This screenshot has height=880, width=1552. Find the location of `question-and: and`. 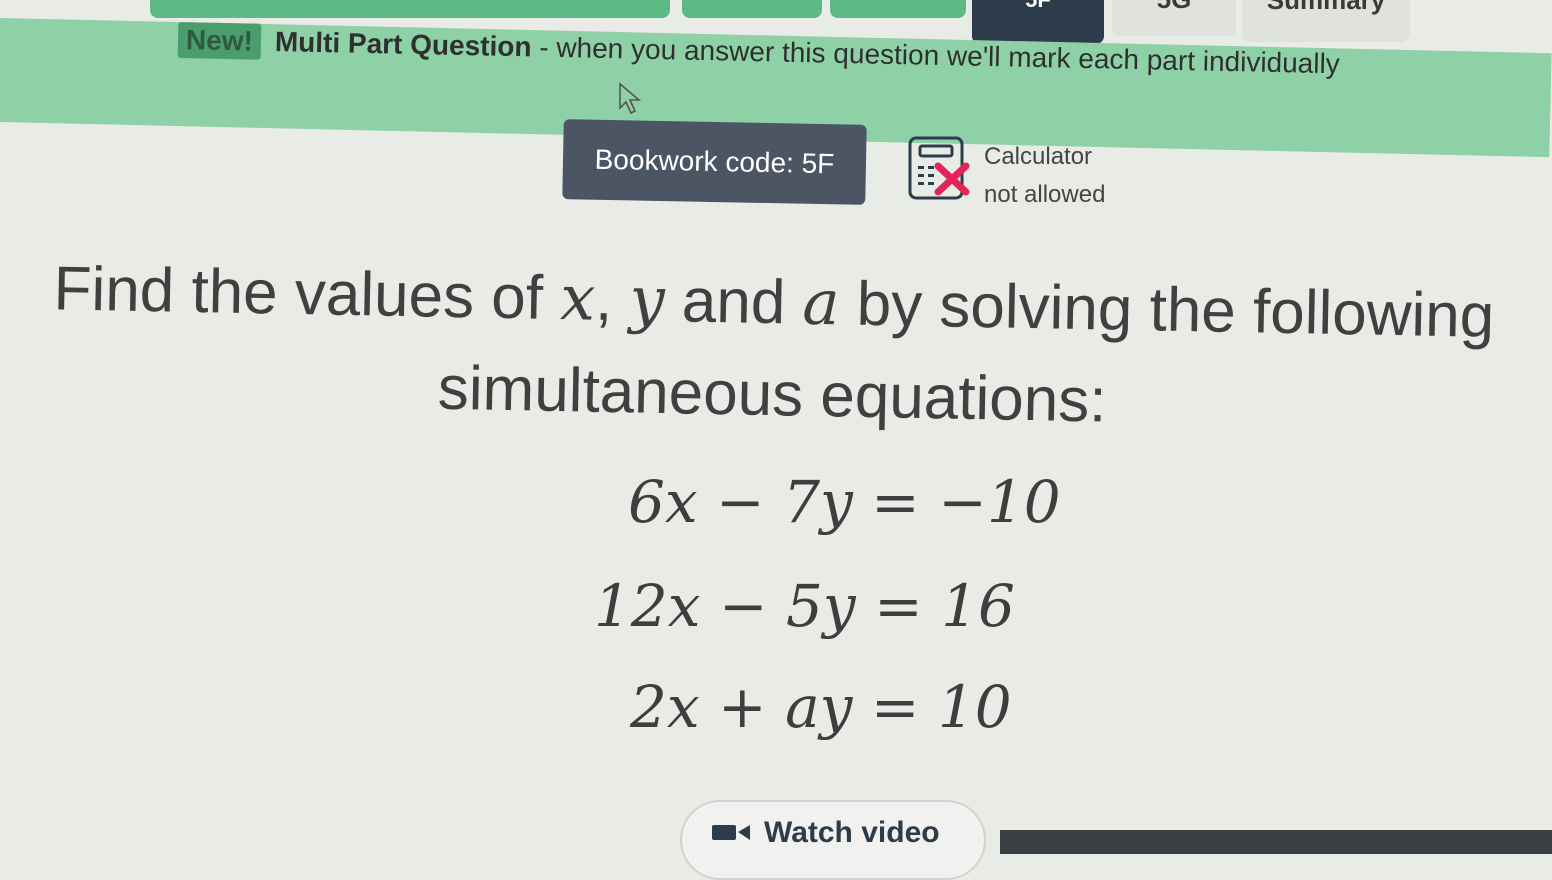

question-and: and is located at coordinates (734, 302).